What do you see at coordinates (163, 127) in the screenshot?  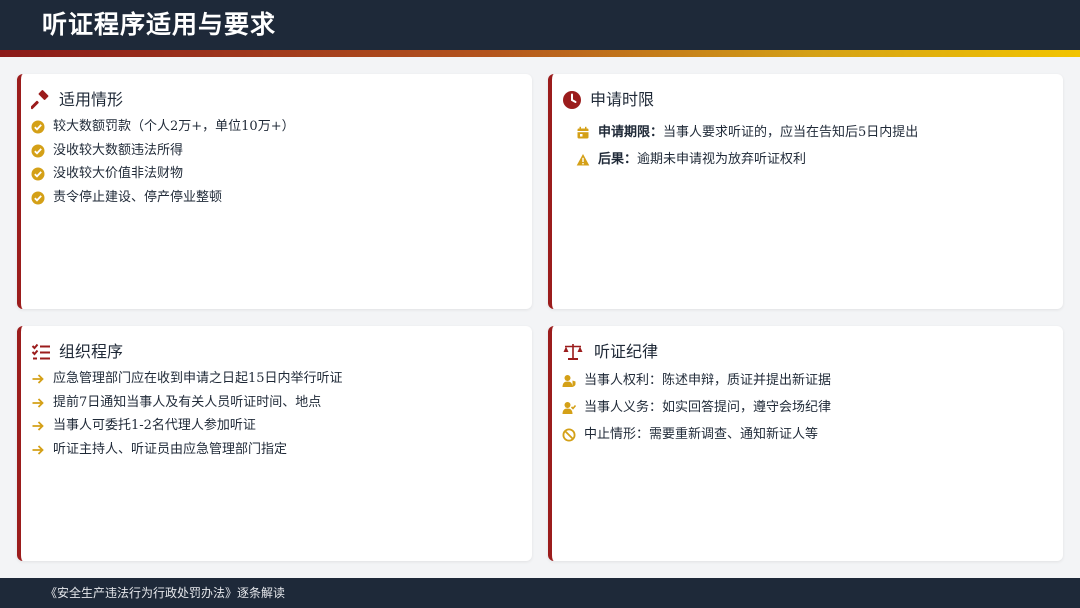 I see `list-item: 较大数额罚款（个人2万+，单位10万+）` at bounding box center [163, 127].